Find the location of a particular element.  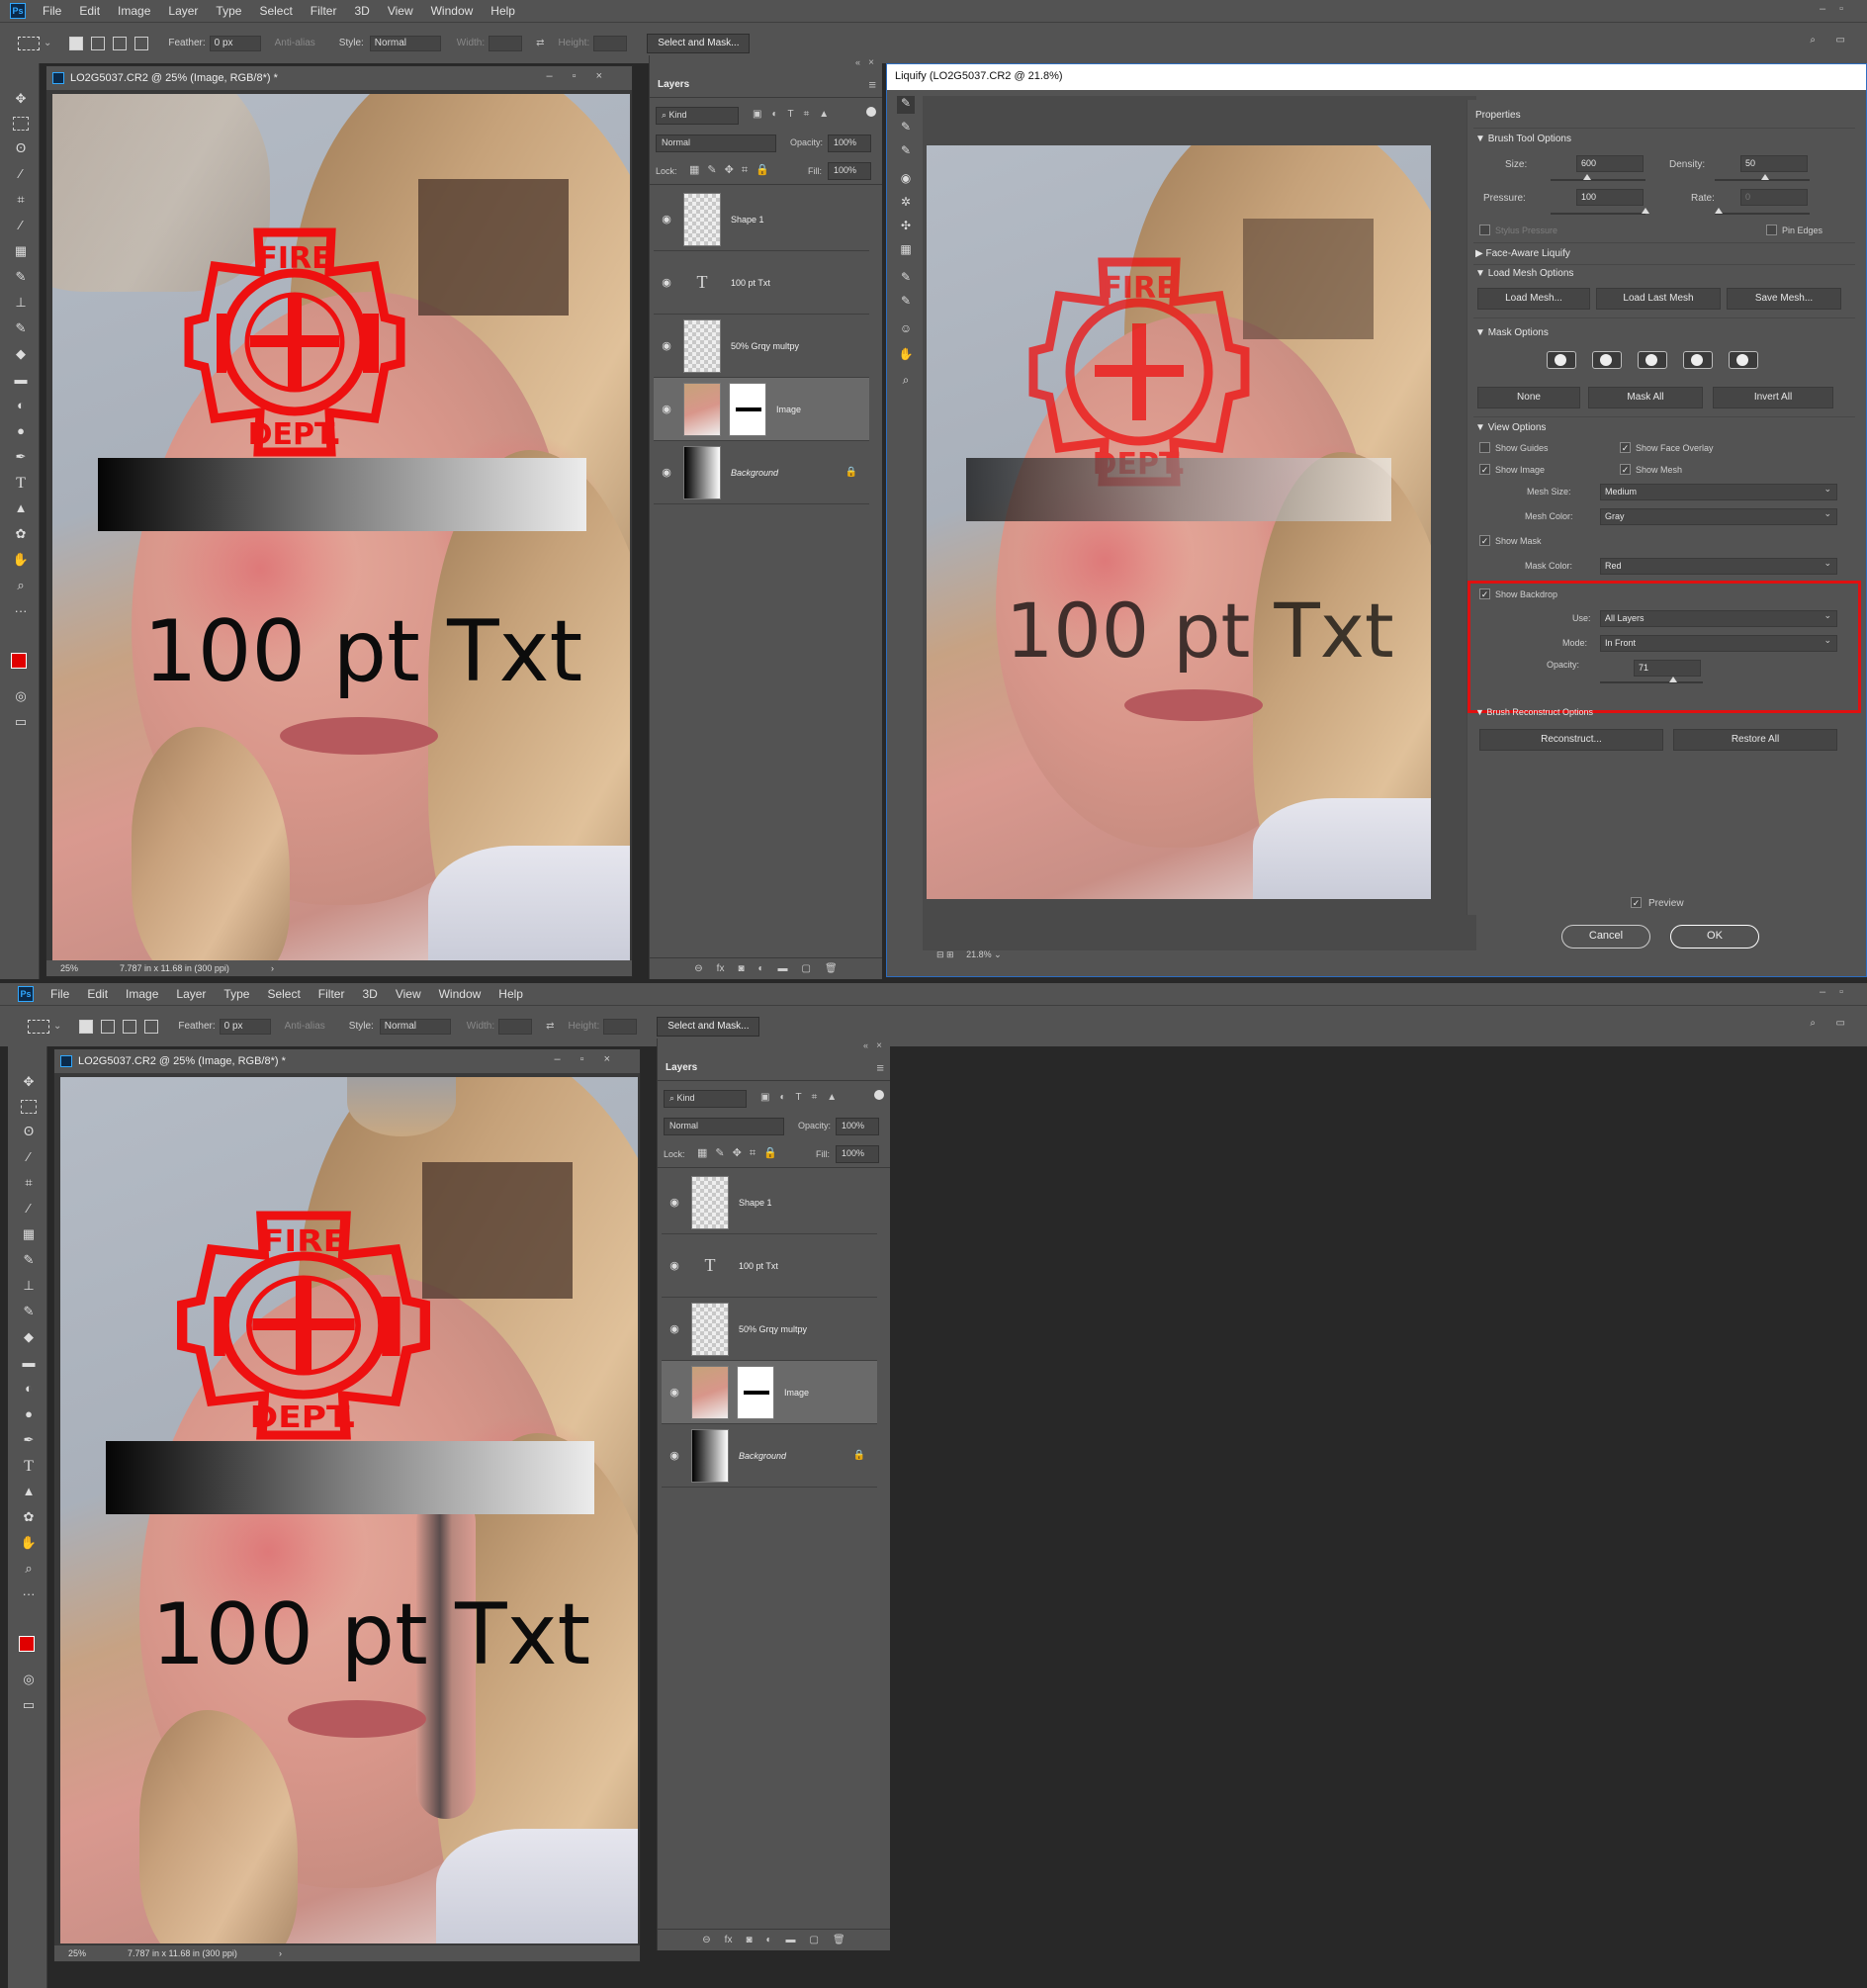

menu-edit: Edit is located at coordinates (98, 994).